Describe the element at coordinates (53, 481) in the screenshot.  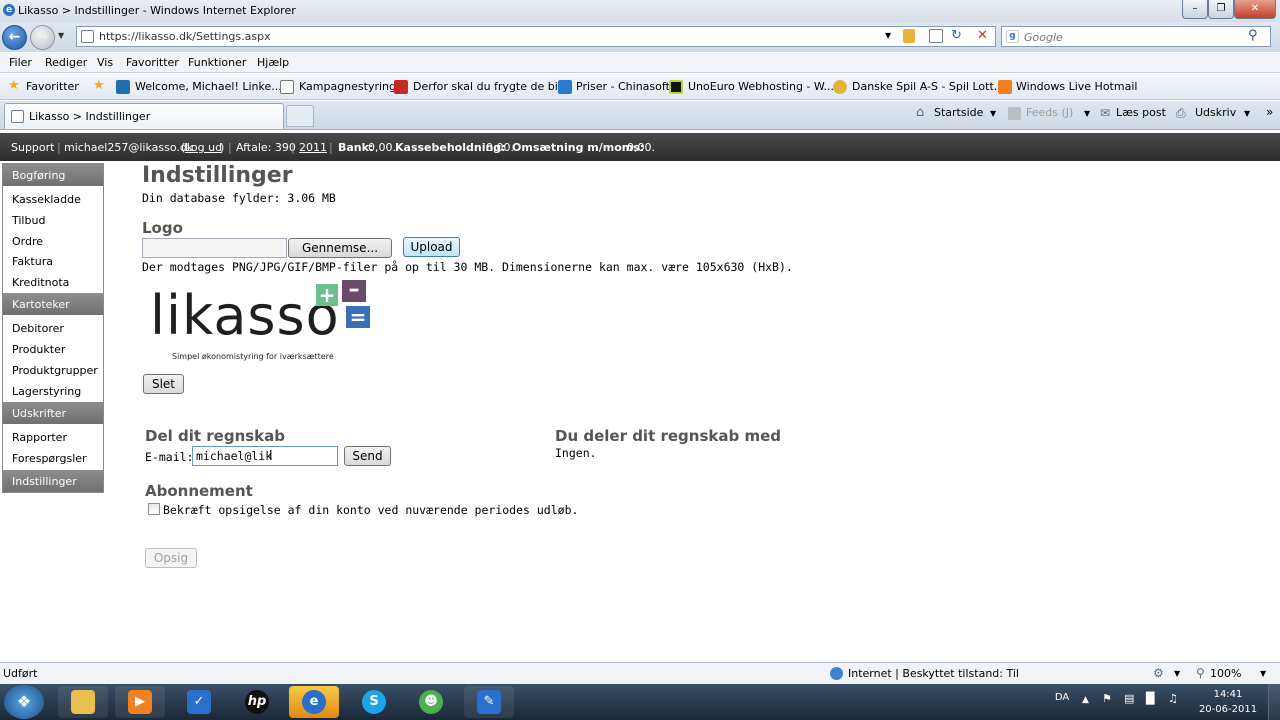
I see `sidebar-section-settings: Indstillinger` at that location.